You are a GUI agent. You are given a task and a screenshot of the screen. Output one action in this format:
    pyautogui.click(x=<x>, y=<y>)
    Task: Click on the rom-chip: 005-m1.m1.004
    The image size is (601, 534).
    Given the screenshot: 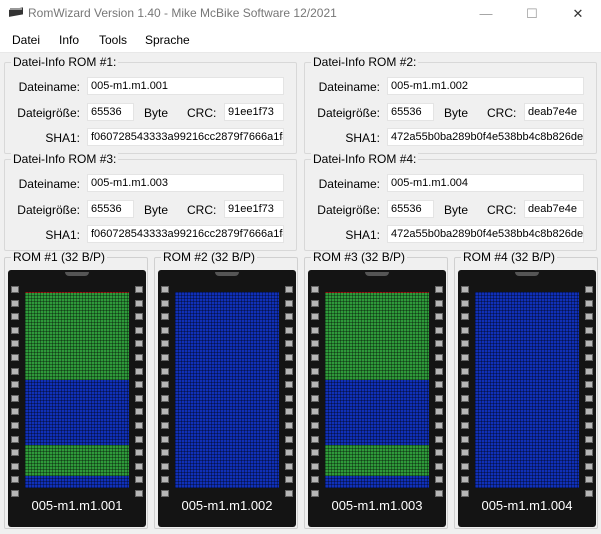 What is the action you would take?
    pyautogui.click(x=527, y=398)
    